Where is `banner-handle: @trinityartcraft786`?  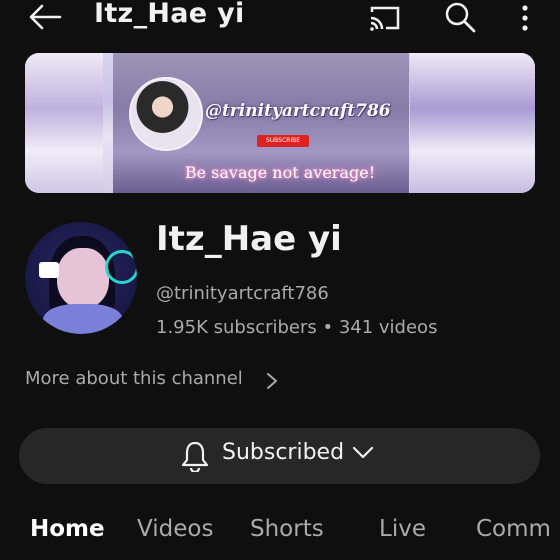
banner-handle: @trinityartcraft786 is located at coordinates (298, 111).